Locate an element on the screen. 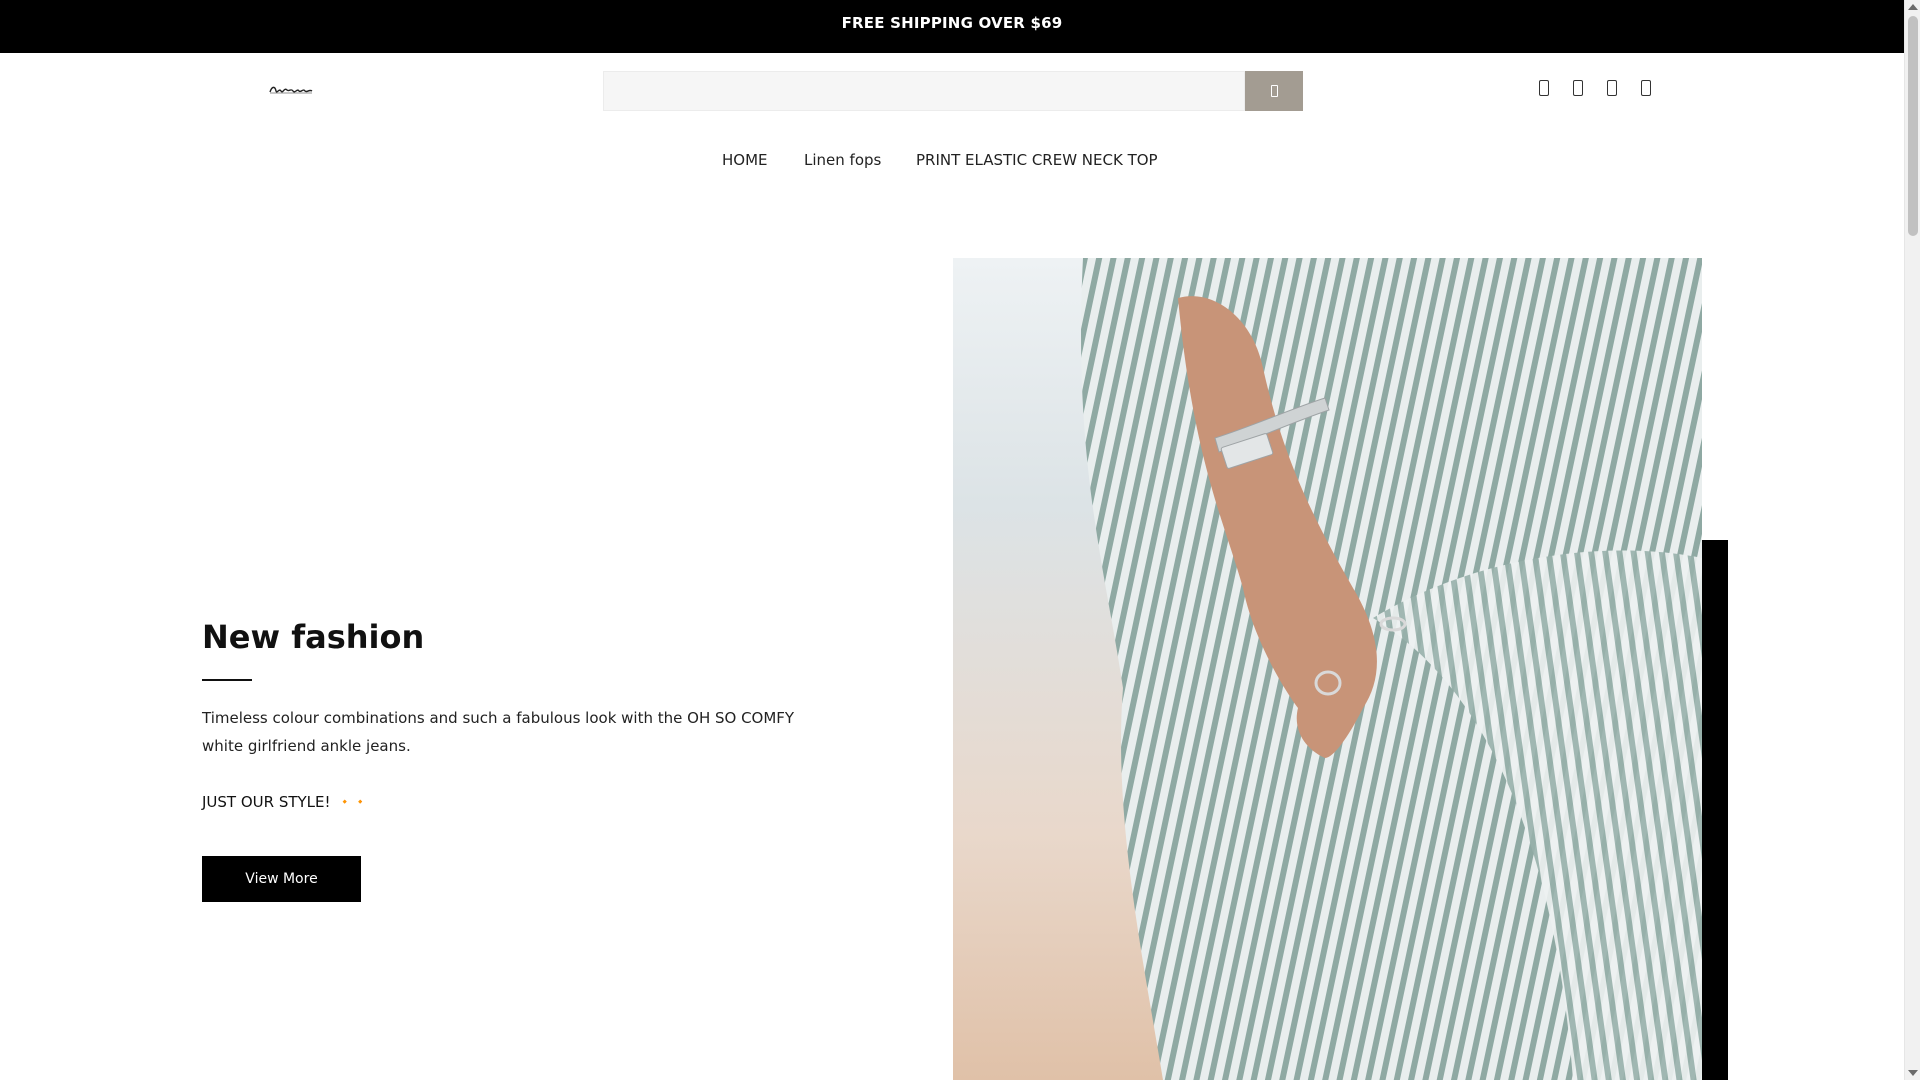  sparkle-icon: 🔸 🔸 is located at coordinates (352, 802).